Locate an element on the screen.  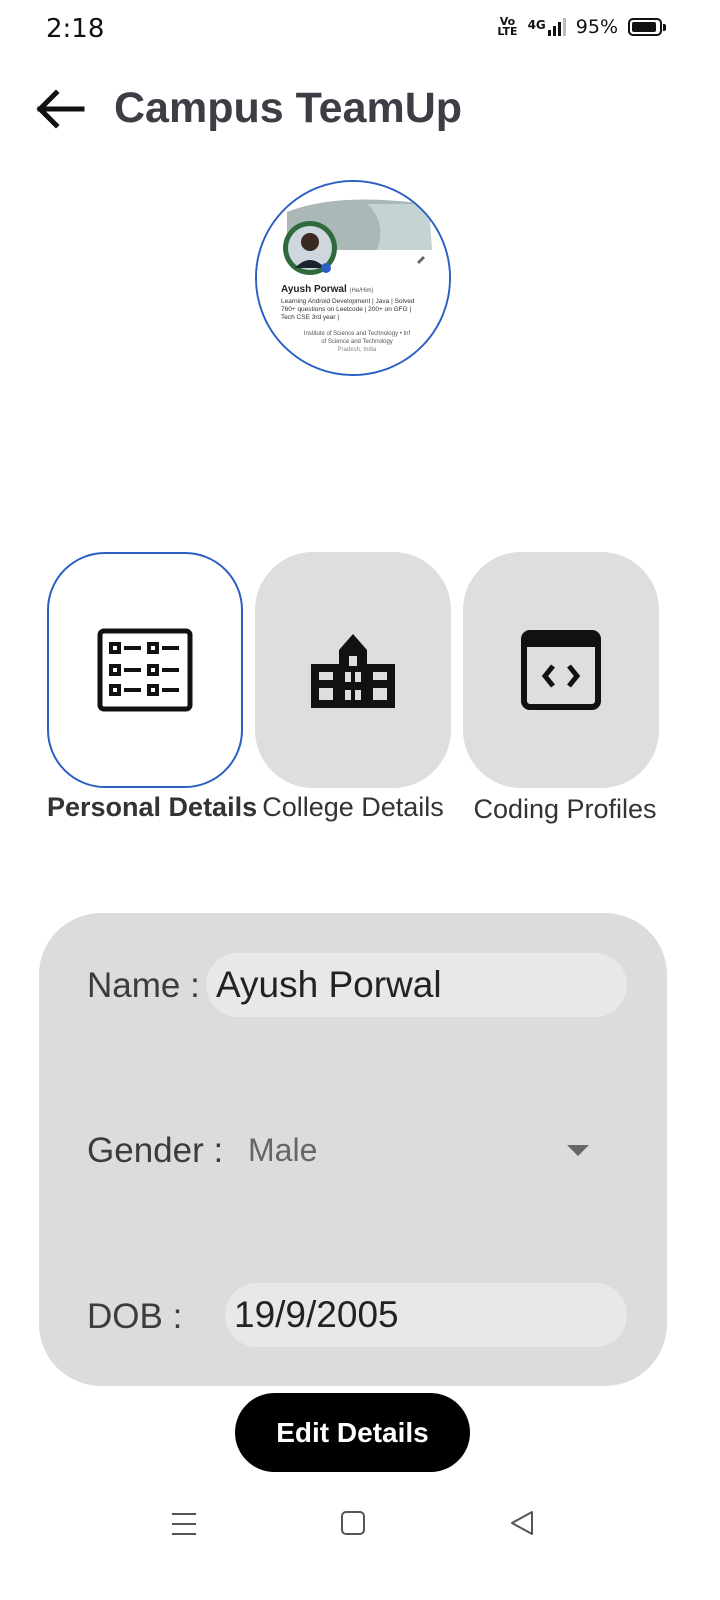
back-button is located at coordinates (60, 109).